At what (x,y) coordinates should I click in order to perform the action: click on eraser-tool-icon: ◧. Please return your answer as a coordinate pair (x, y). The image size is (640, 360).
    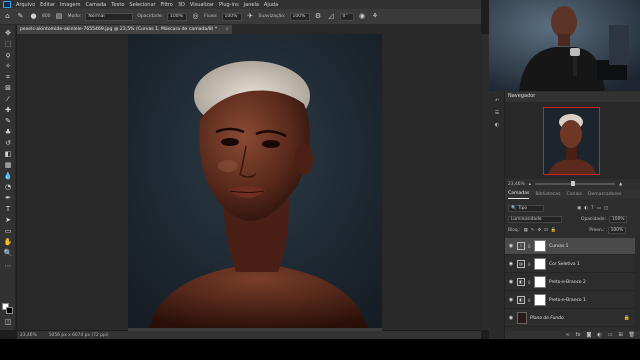
    Looking at the image, I should click on (8, 154).